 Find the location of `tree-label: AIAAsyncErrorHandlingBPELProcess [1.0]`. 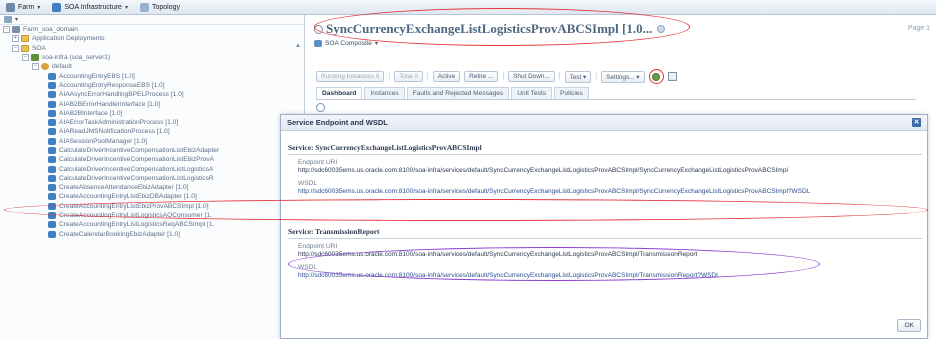

tree-label: AIAAsyncErrorHandlingBPELProcess [1.0] is located at coordinates (121, 95).